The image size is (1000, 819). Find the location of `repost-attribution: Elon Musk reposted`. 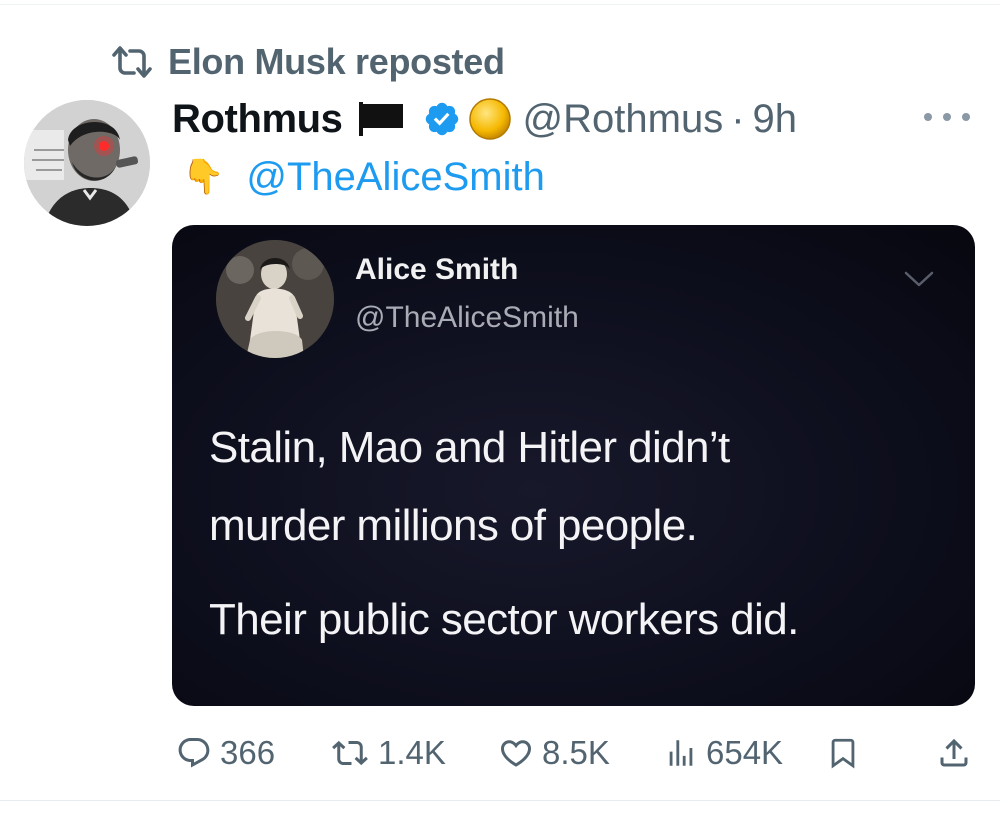

repost-attribution: Elon Musk reposted is located at coordinates (307, 62).